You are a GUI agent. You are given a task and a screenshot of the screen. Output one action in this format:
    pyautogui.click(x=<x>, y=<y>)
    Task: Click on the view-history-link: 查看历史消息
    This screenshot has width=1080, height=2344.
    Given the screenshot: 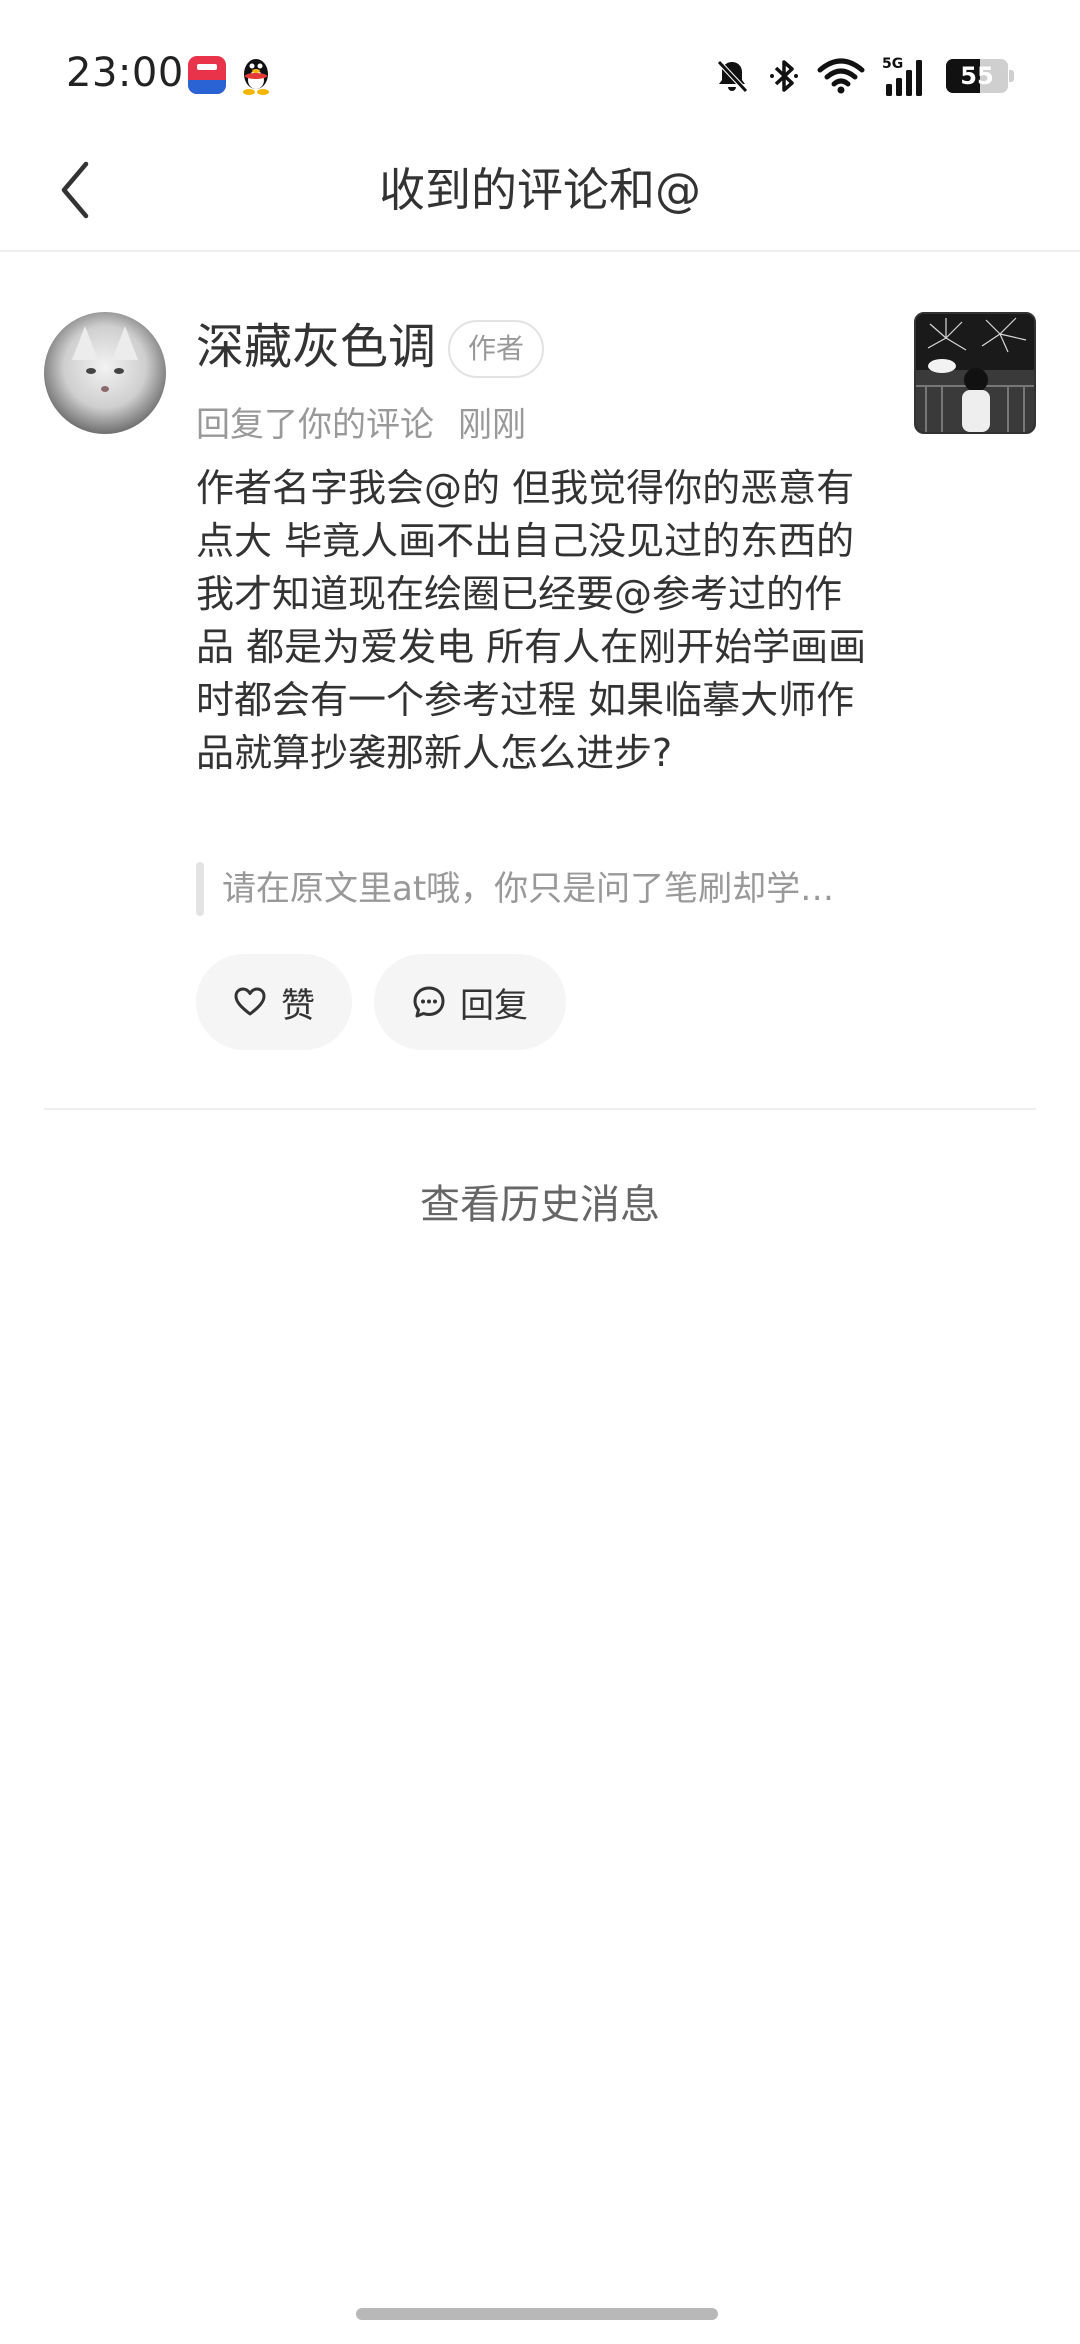 What is the action you would take?
    pyautogui.click(x=540, y=1205)
    